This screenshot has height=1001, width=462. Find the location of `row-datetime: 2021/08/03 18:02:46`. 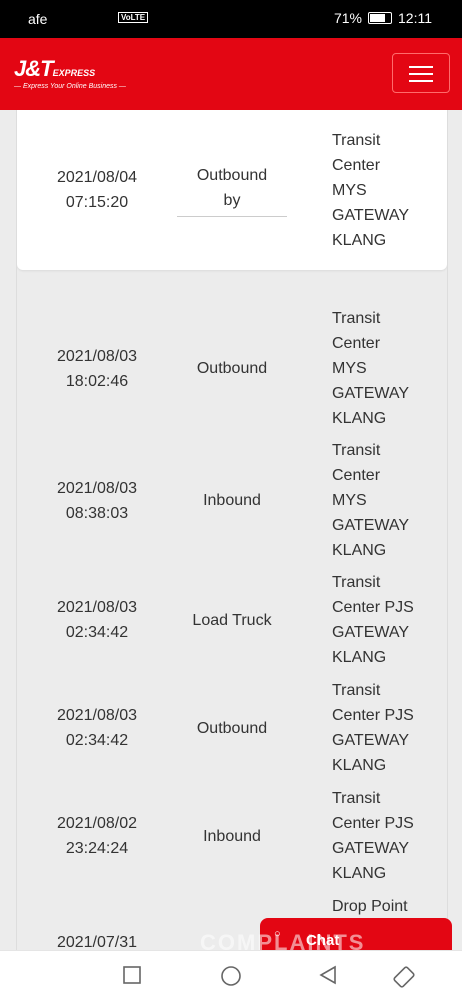

row-datetime: 2021/08/03 18:02:46 is located at coordinates (97, 369).